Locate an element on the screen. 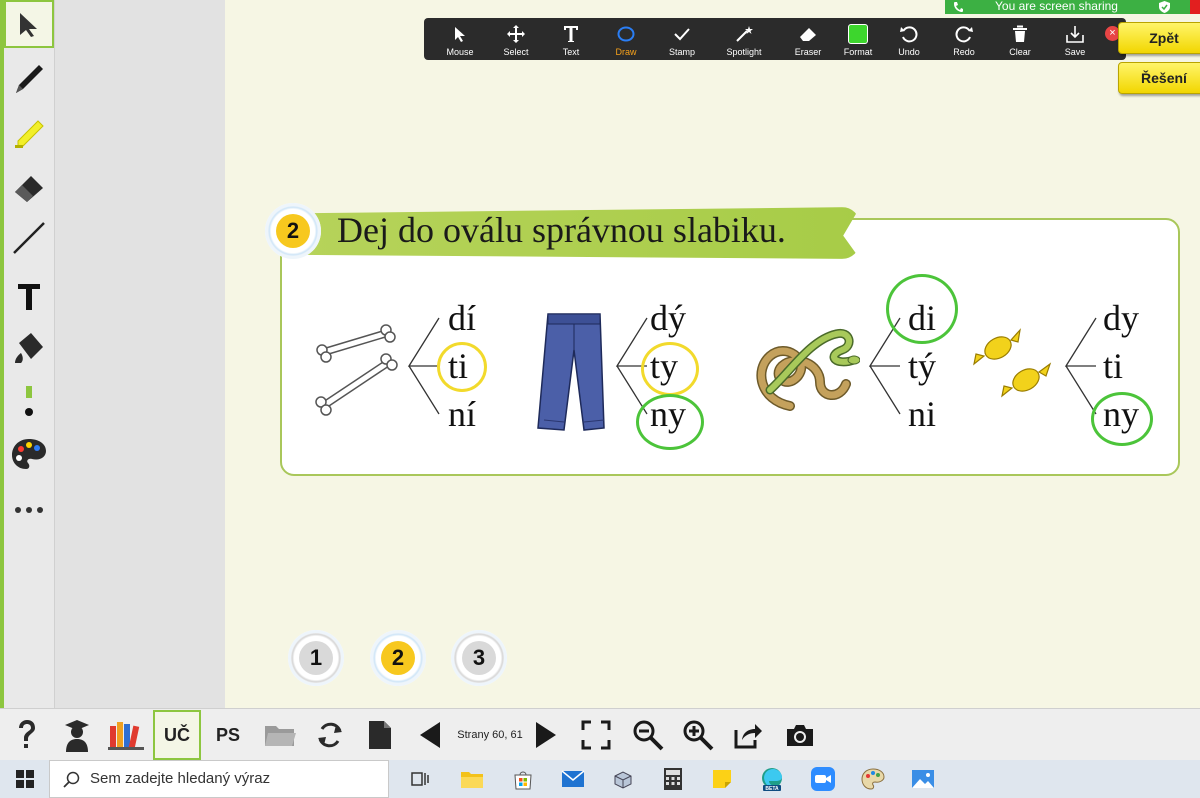 The image size is (1200, 798). syllable-dy: dy is located at coordinates (1121, 318).